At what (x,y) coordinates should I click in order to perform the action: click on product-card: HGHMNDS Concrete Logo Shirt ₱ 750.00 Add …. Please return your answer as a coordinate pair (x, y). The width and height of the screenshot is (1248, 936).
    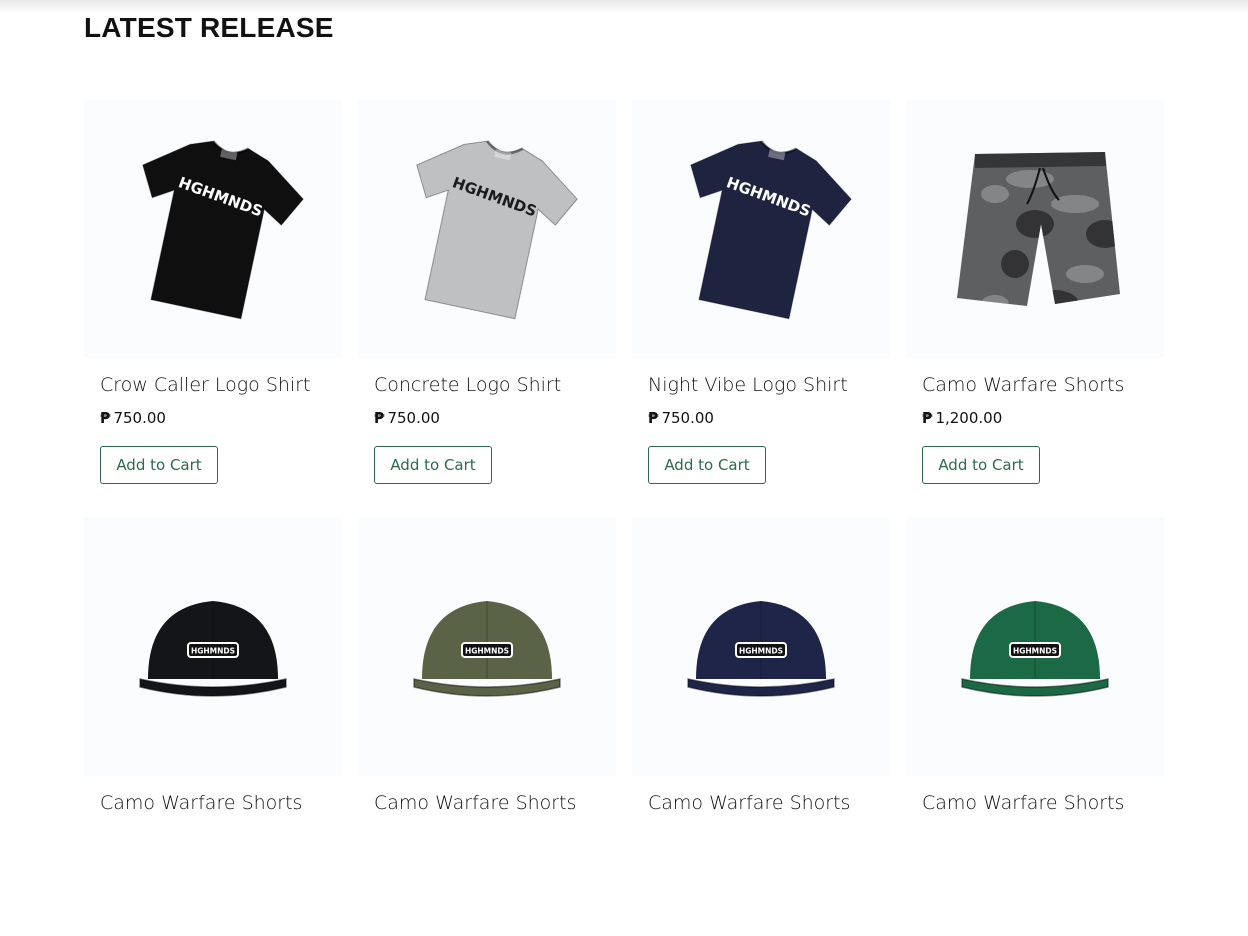
    Looking at the image, I should click on (487, 309).